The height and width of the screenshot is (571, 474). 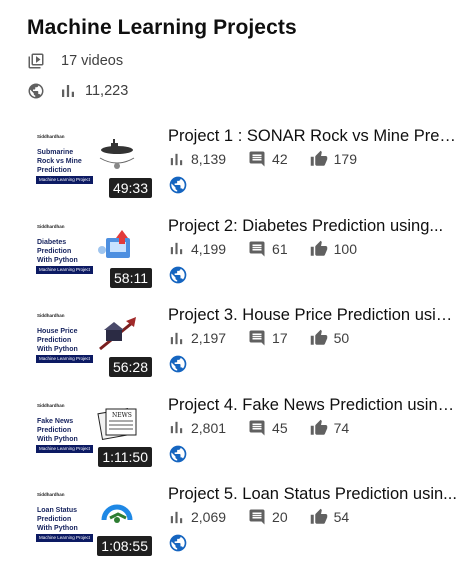 What do you see at coordinates (118, 427) in the screenshot?
I see `newspaper-icon: NEWS` at bounding box center [118, 427].